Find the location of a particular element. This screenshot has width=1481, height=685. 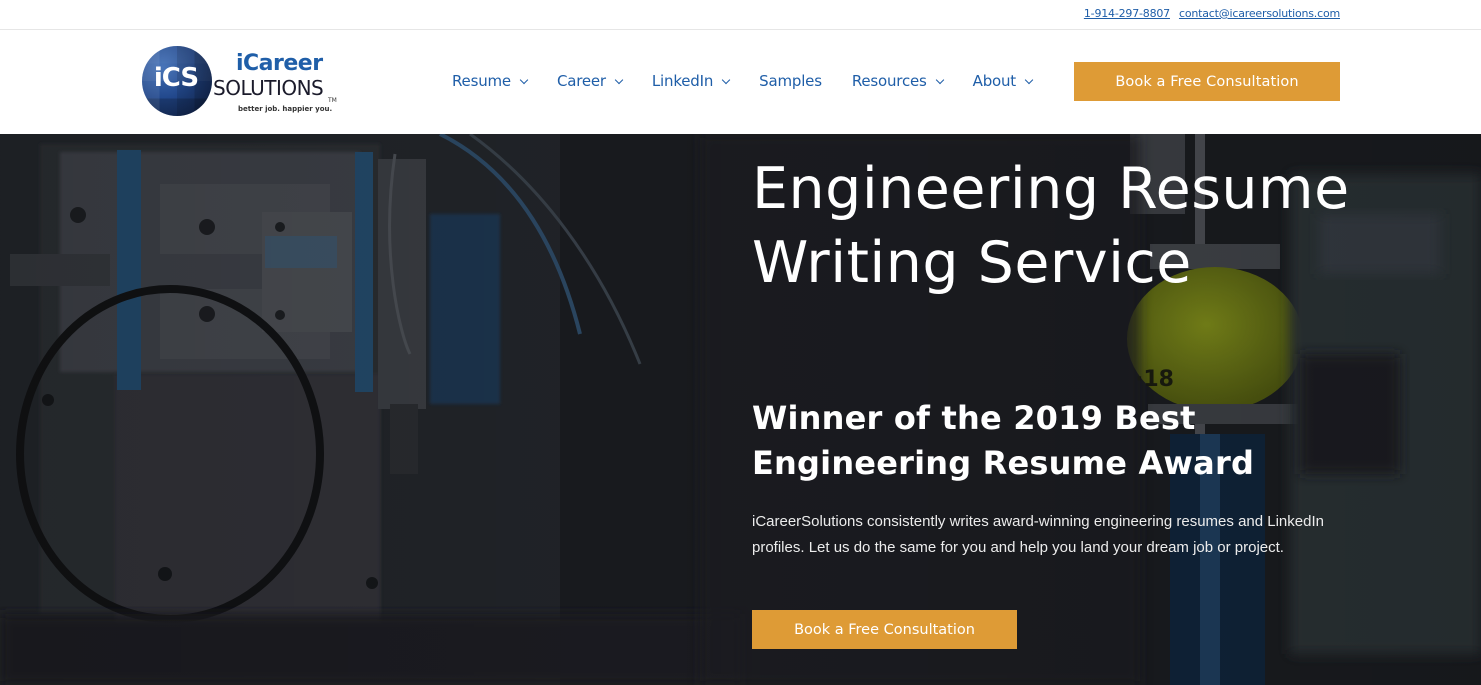

nav-item-label: Resume is located at coordinates (481, 81).